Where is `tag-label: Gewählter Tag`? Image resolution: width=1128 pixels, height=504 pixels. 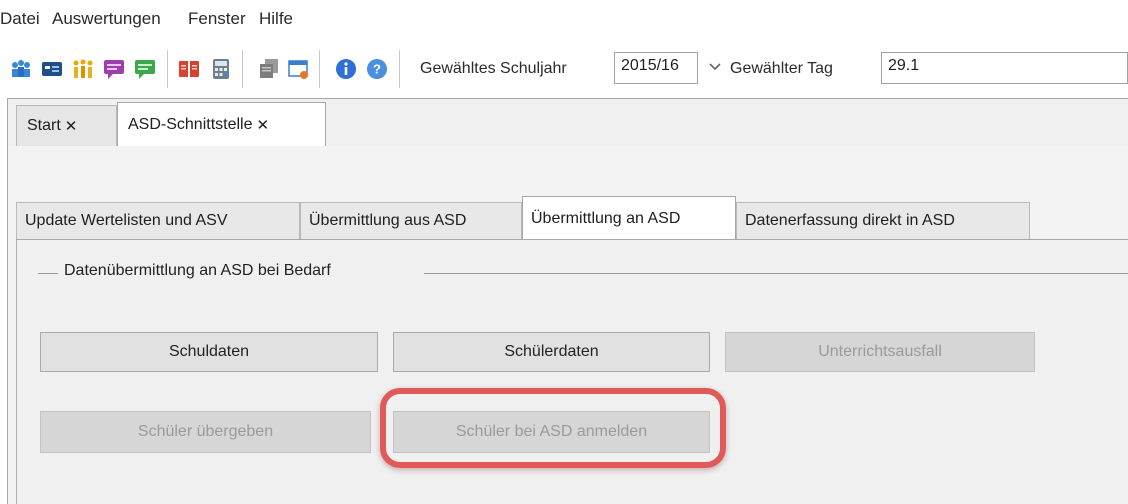
tag-label: Gewählter Tag is located at coordinates (781, 68).